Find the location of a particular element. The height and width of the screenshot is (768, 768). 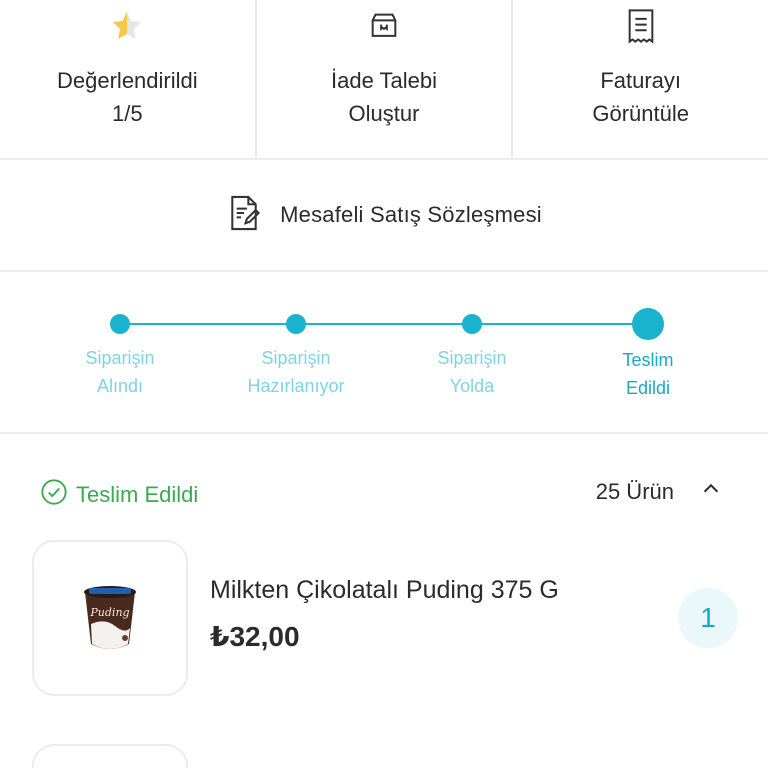

step-label-preparing: Siparişin Hazırlanıyor is located at coordinates (296, 372).